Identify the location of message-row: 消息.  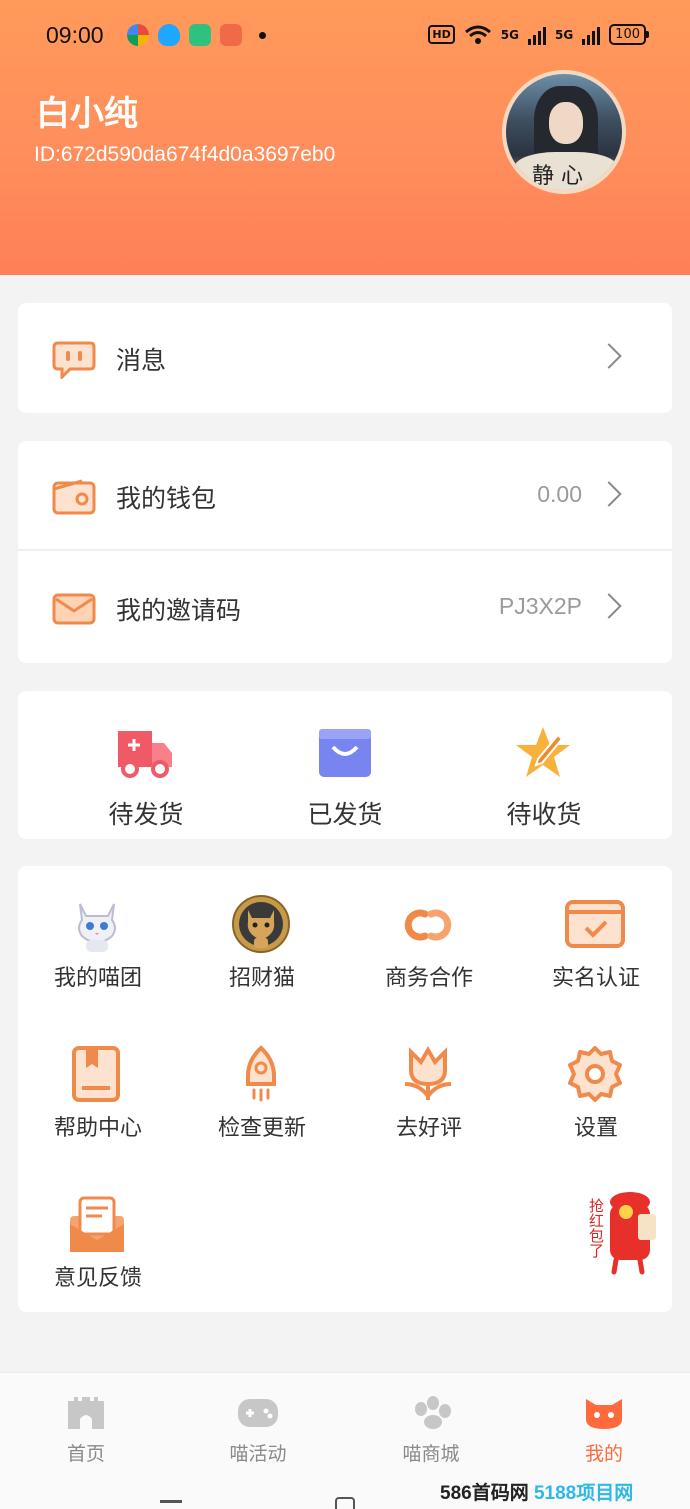
(345, 358).